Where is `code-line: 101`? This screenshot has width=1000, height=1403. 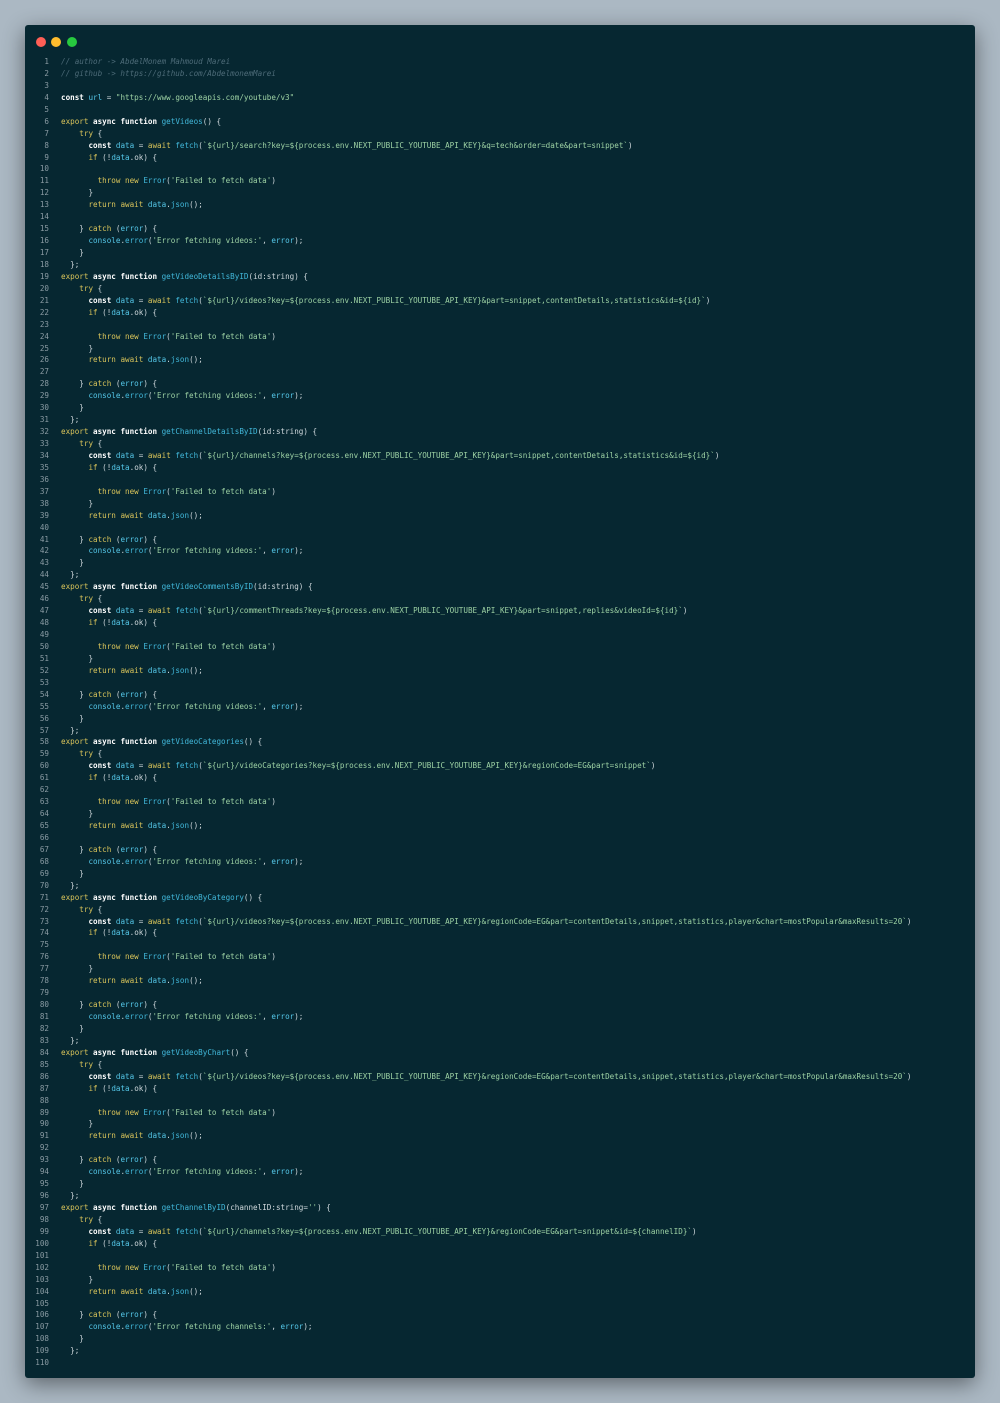
code-line: 101 is located at coordinates (500, 1256).